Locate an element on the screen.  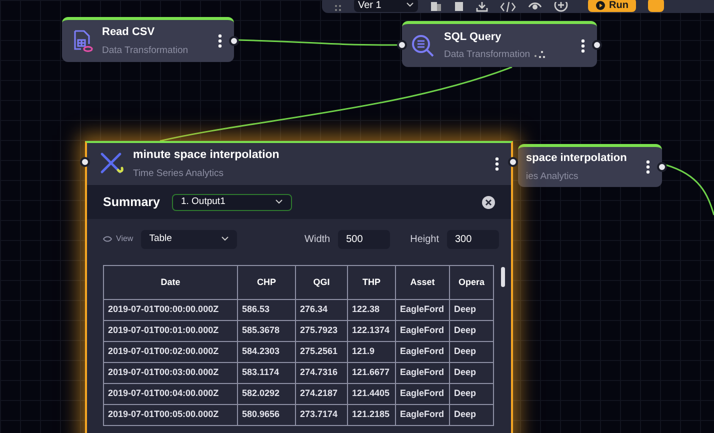
table-cell: 274.7316 is located at coordinates (322, 373).